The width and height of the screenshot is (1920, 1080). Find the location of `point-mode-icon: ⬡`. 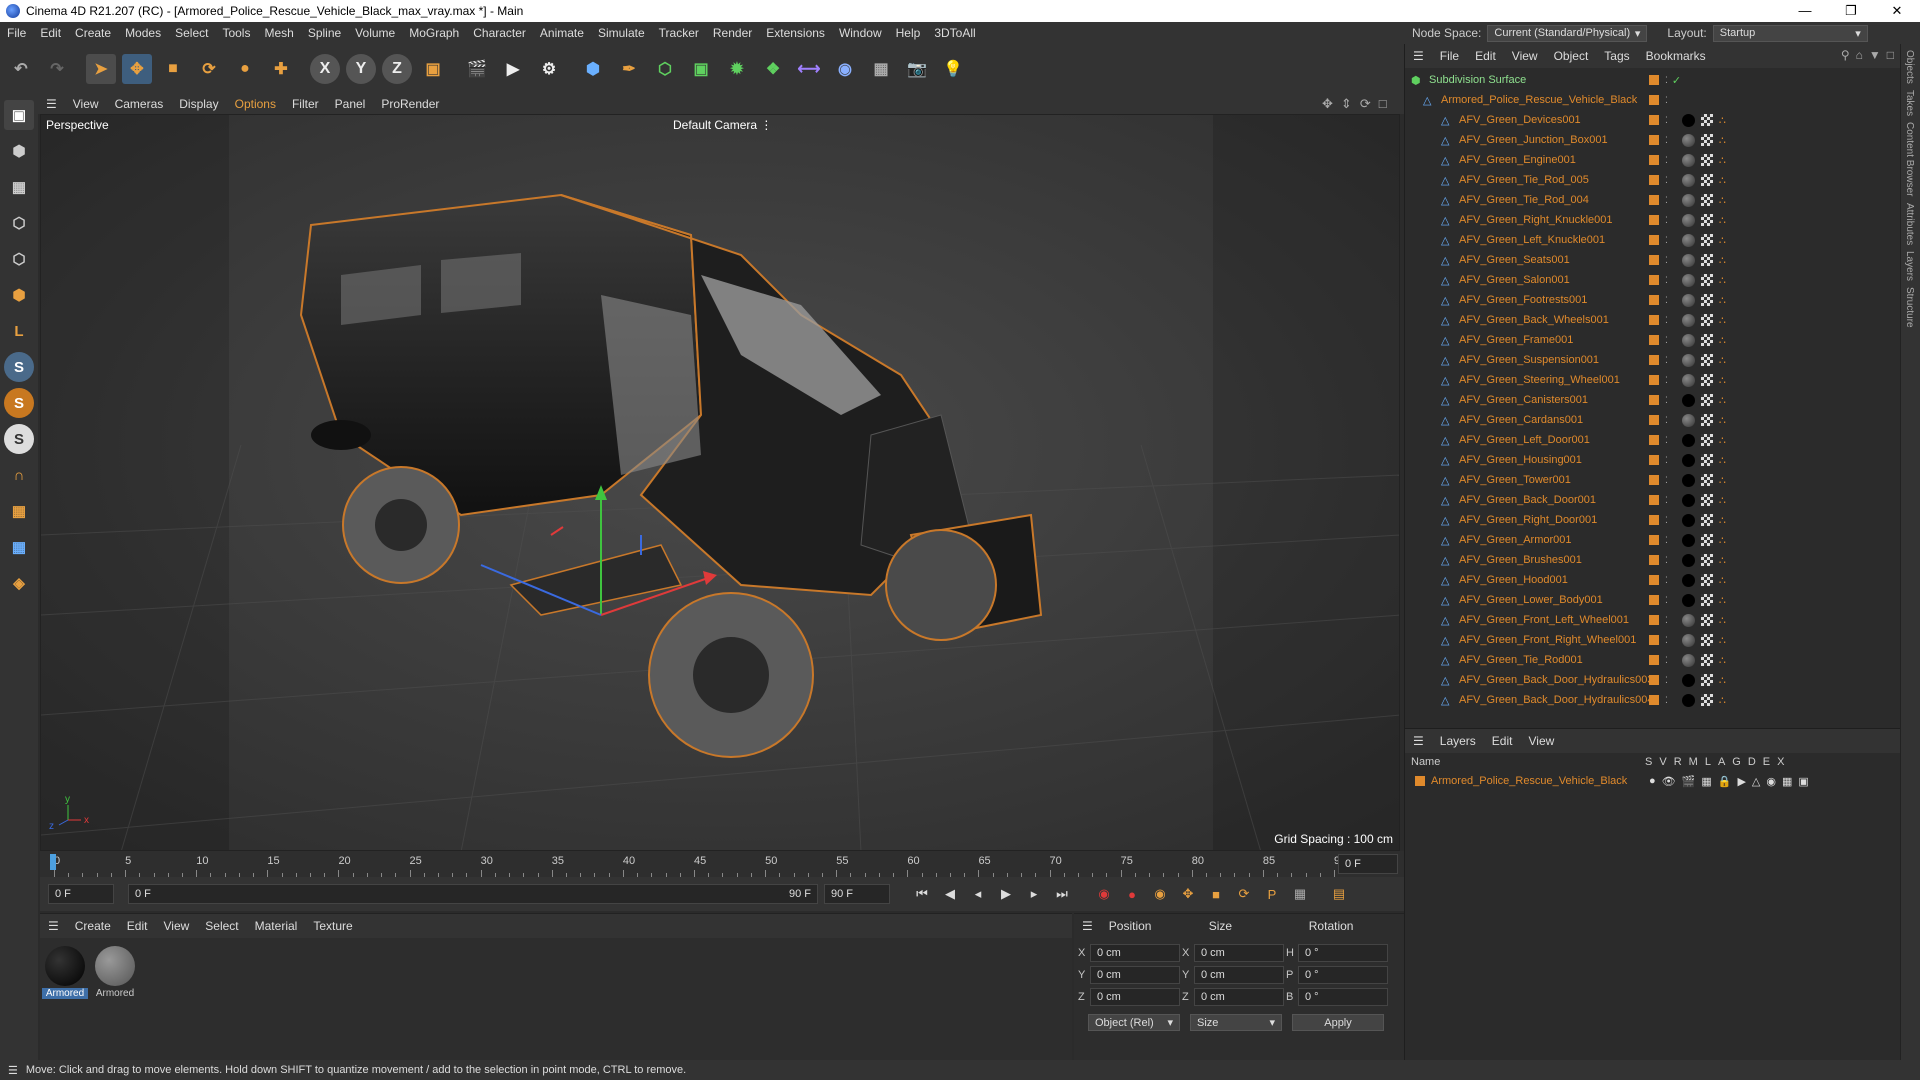

point-mode-icon: ⬡ is located at coordinates (19, 223).